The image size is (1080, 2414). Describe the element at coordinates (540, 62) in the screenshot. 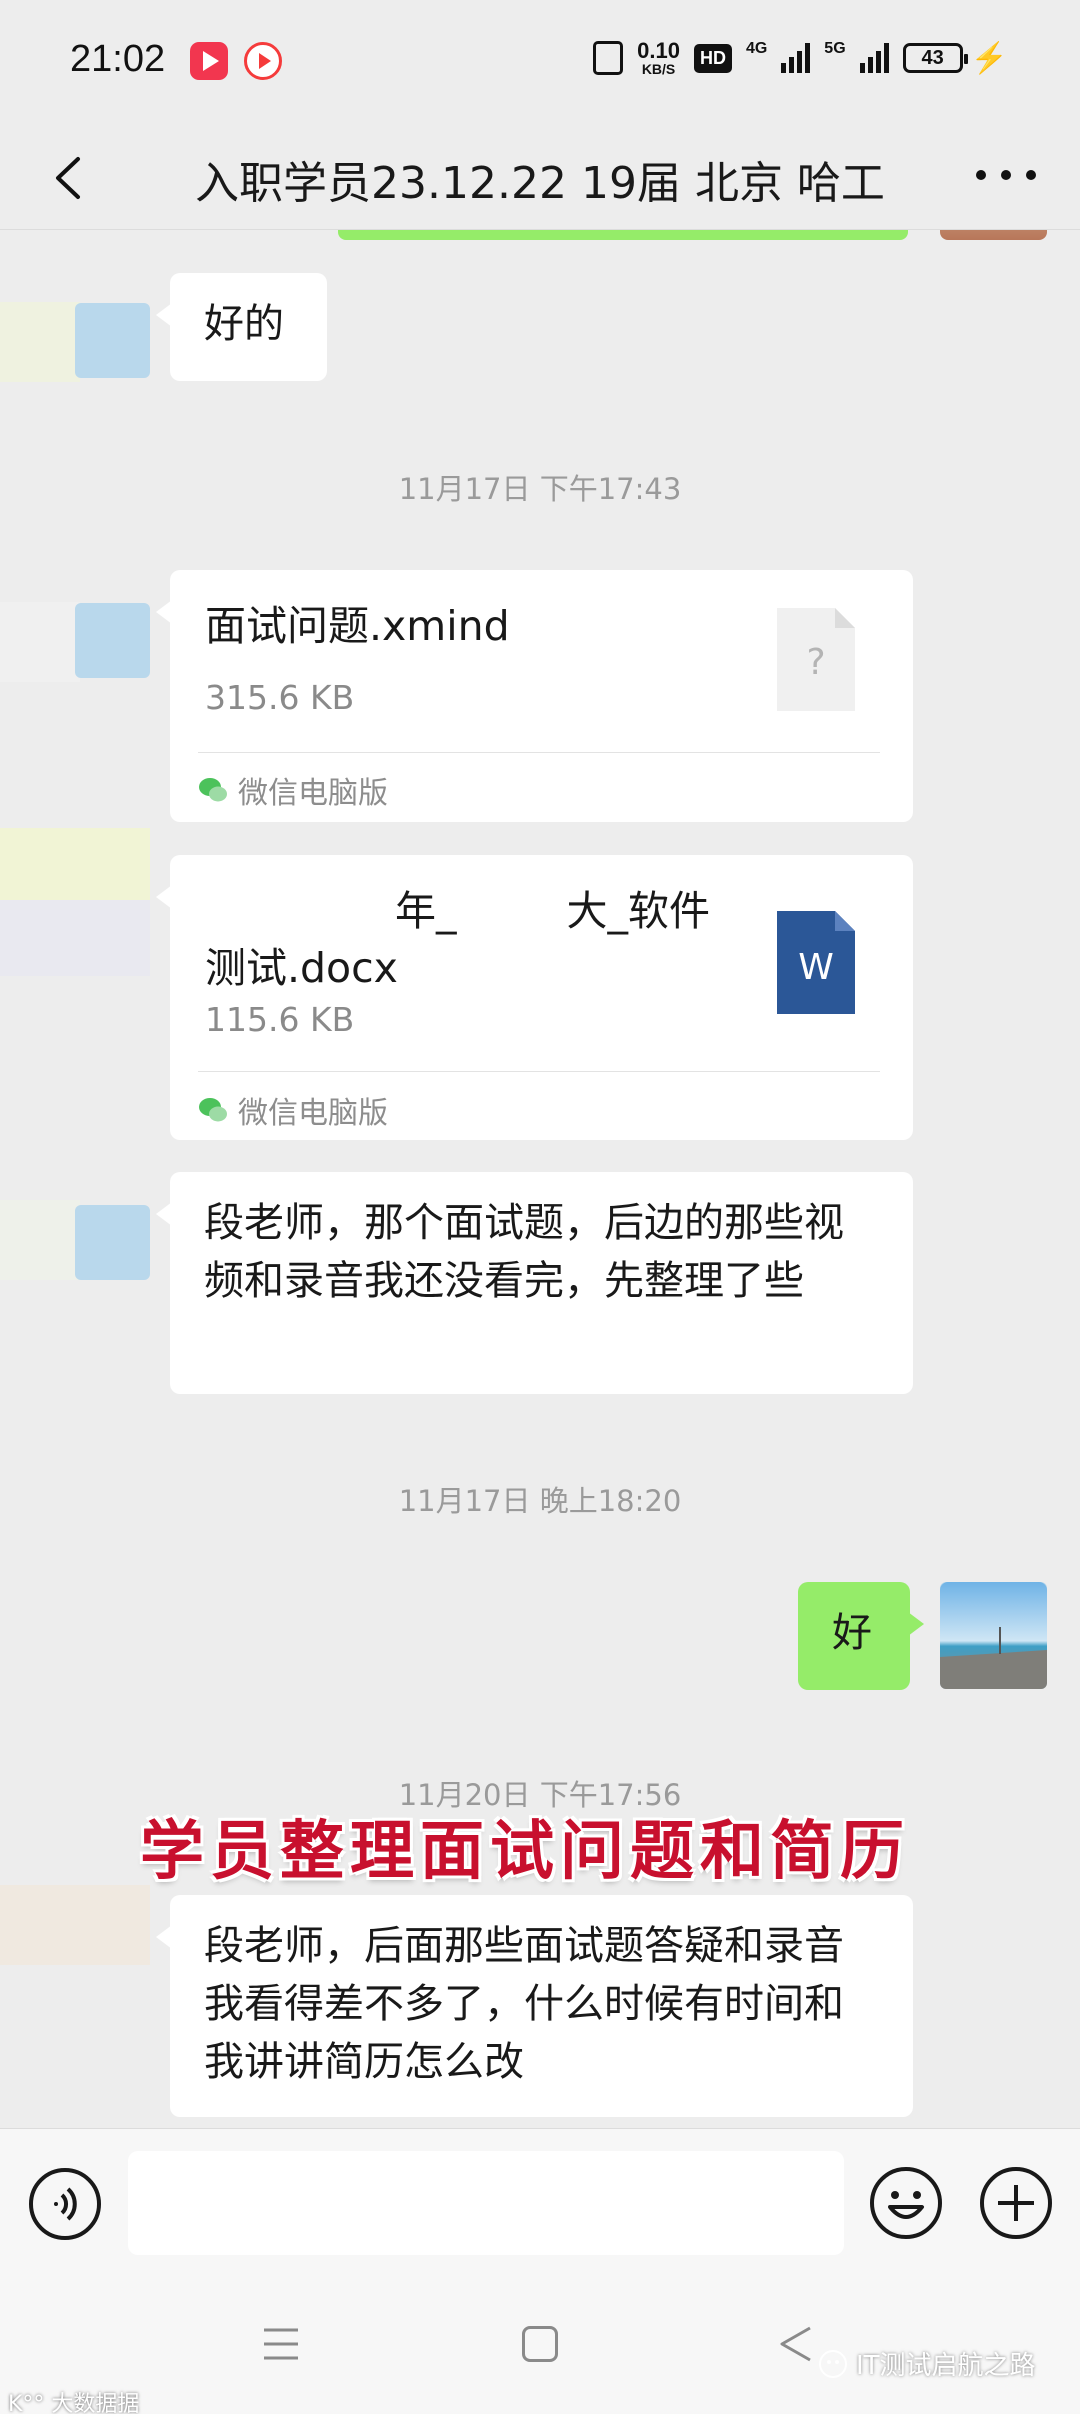

I see `status-bar: 21:02 0.10 KB/S HD 4G 5G 43 ⚡` at that location.